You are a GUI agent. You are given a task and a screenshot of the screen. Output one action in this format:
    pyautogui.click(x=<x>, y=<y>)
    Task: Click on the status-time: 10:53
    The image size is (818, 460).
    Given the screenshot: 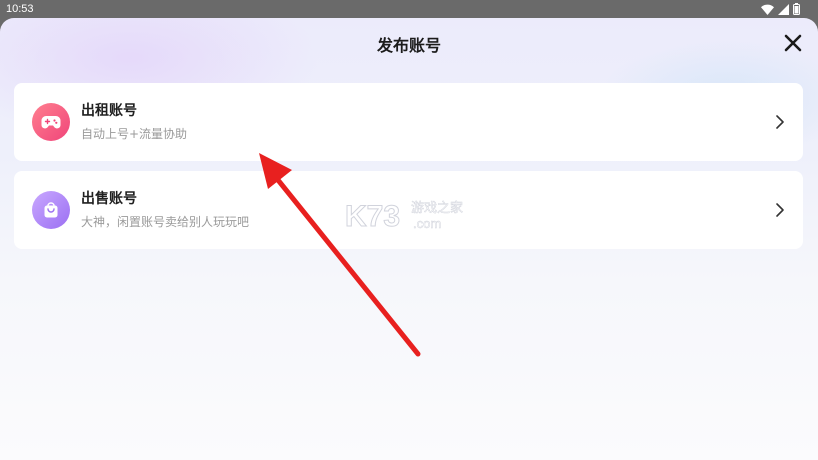 What is the action you would take?
    pyautogui.click(x=20, y=9)
    